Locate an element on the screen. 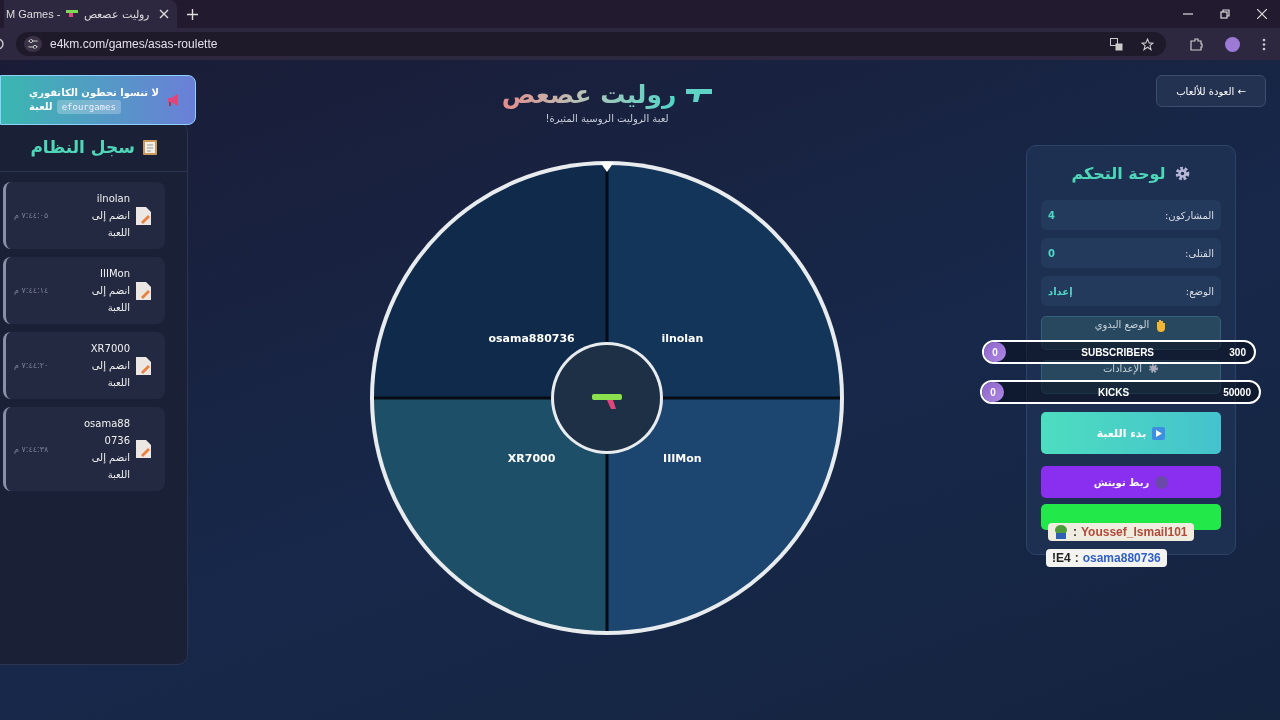 Image resolution: width=1280 pixels, height=720 pixels. tab-title: M Games - is located at coordinates (33, 14).